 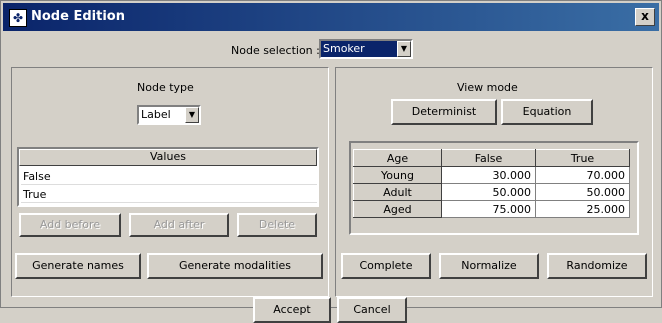 I want to click on list-item: True, so click(x=169, y=194).